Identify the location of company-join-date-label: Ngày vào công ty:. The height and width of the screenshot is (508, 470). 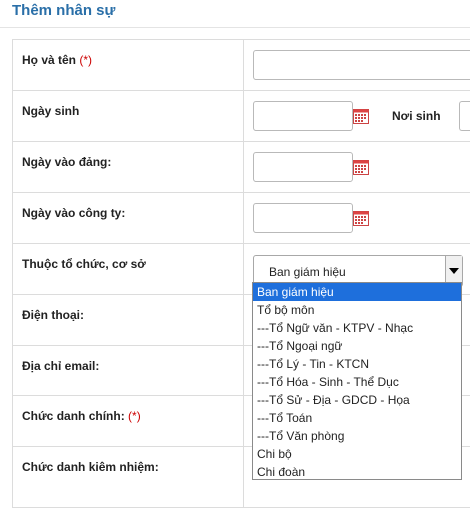
(74, 213).